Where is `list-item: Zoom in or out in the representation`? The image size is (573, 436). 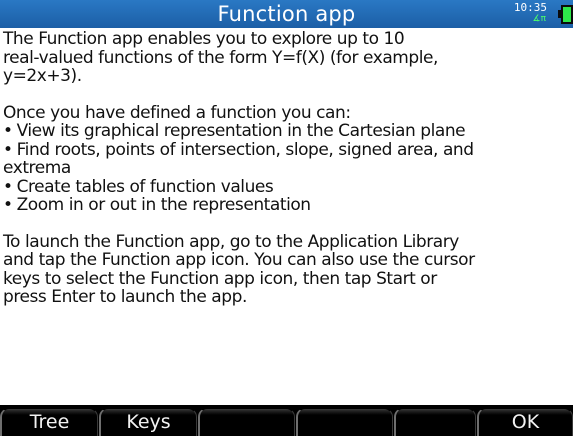
list-item: Zoom in or out in the representation is located at coordinates (288, 205).